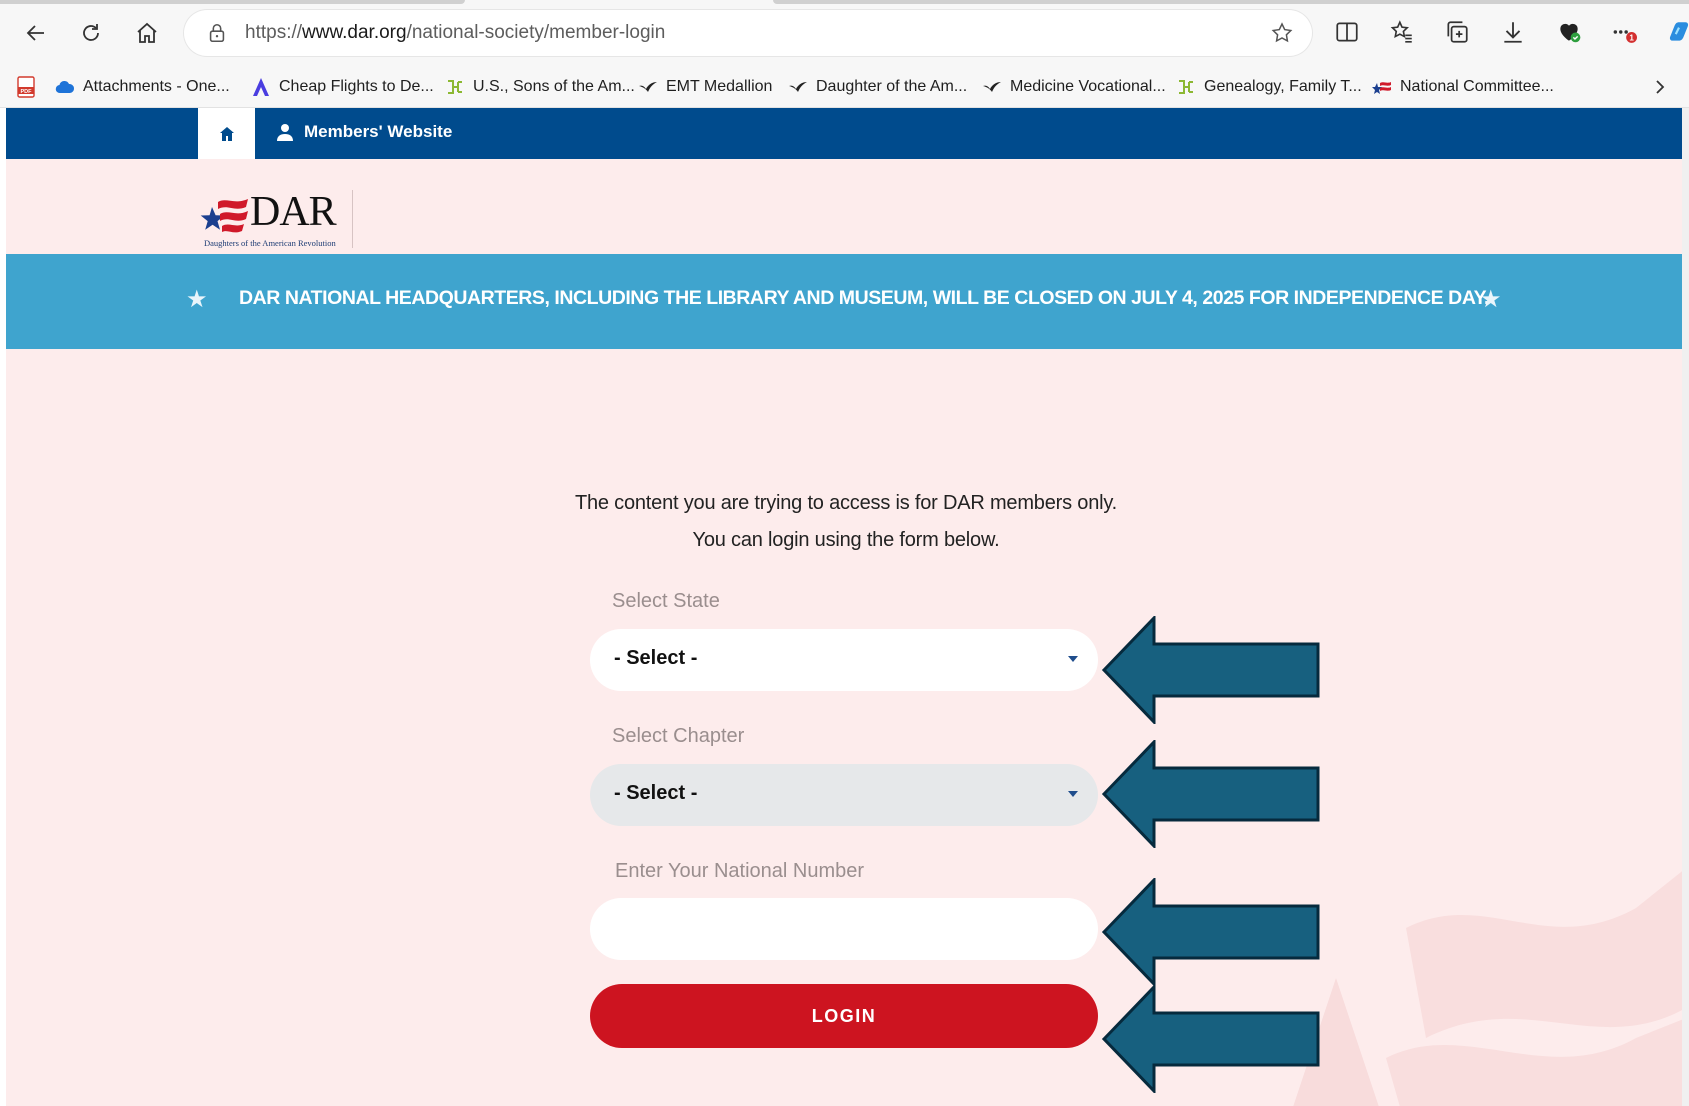 This screenshot has width=1689, height=1106. Describe the element at coordinates (844, 795) in the screenshot. I see `chapter-select: - Select -` at that location.